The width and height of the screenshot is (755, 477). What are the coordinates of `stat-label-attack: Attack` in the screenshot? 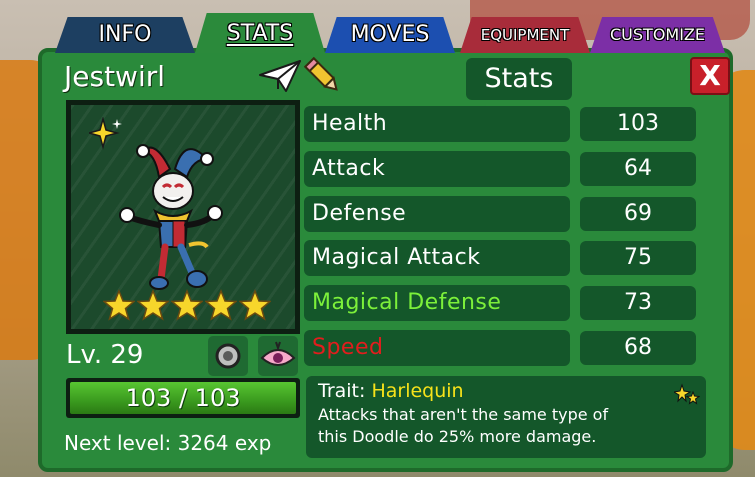 It's located at (437, 169).